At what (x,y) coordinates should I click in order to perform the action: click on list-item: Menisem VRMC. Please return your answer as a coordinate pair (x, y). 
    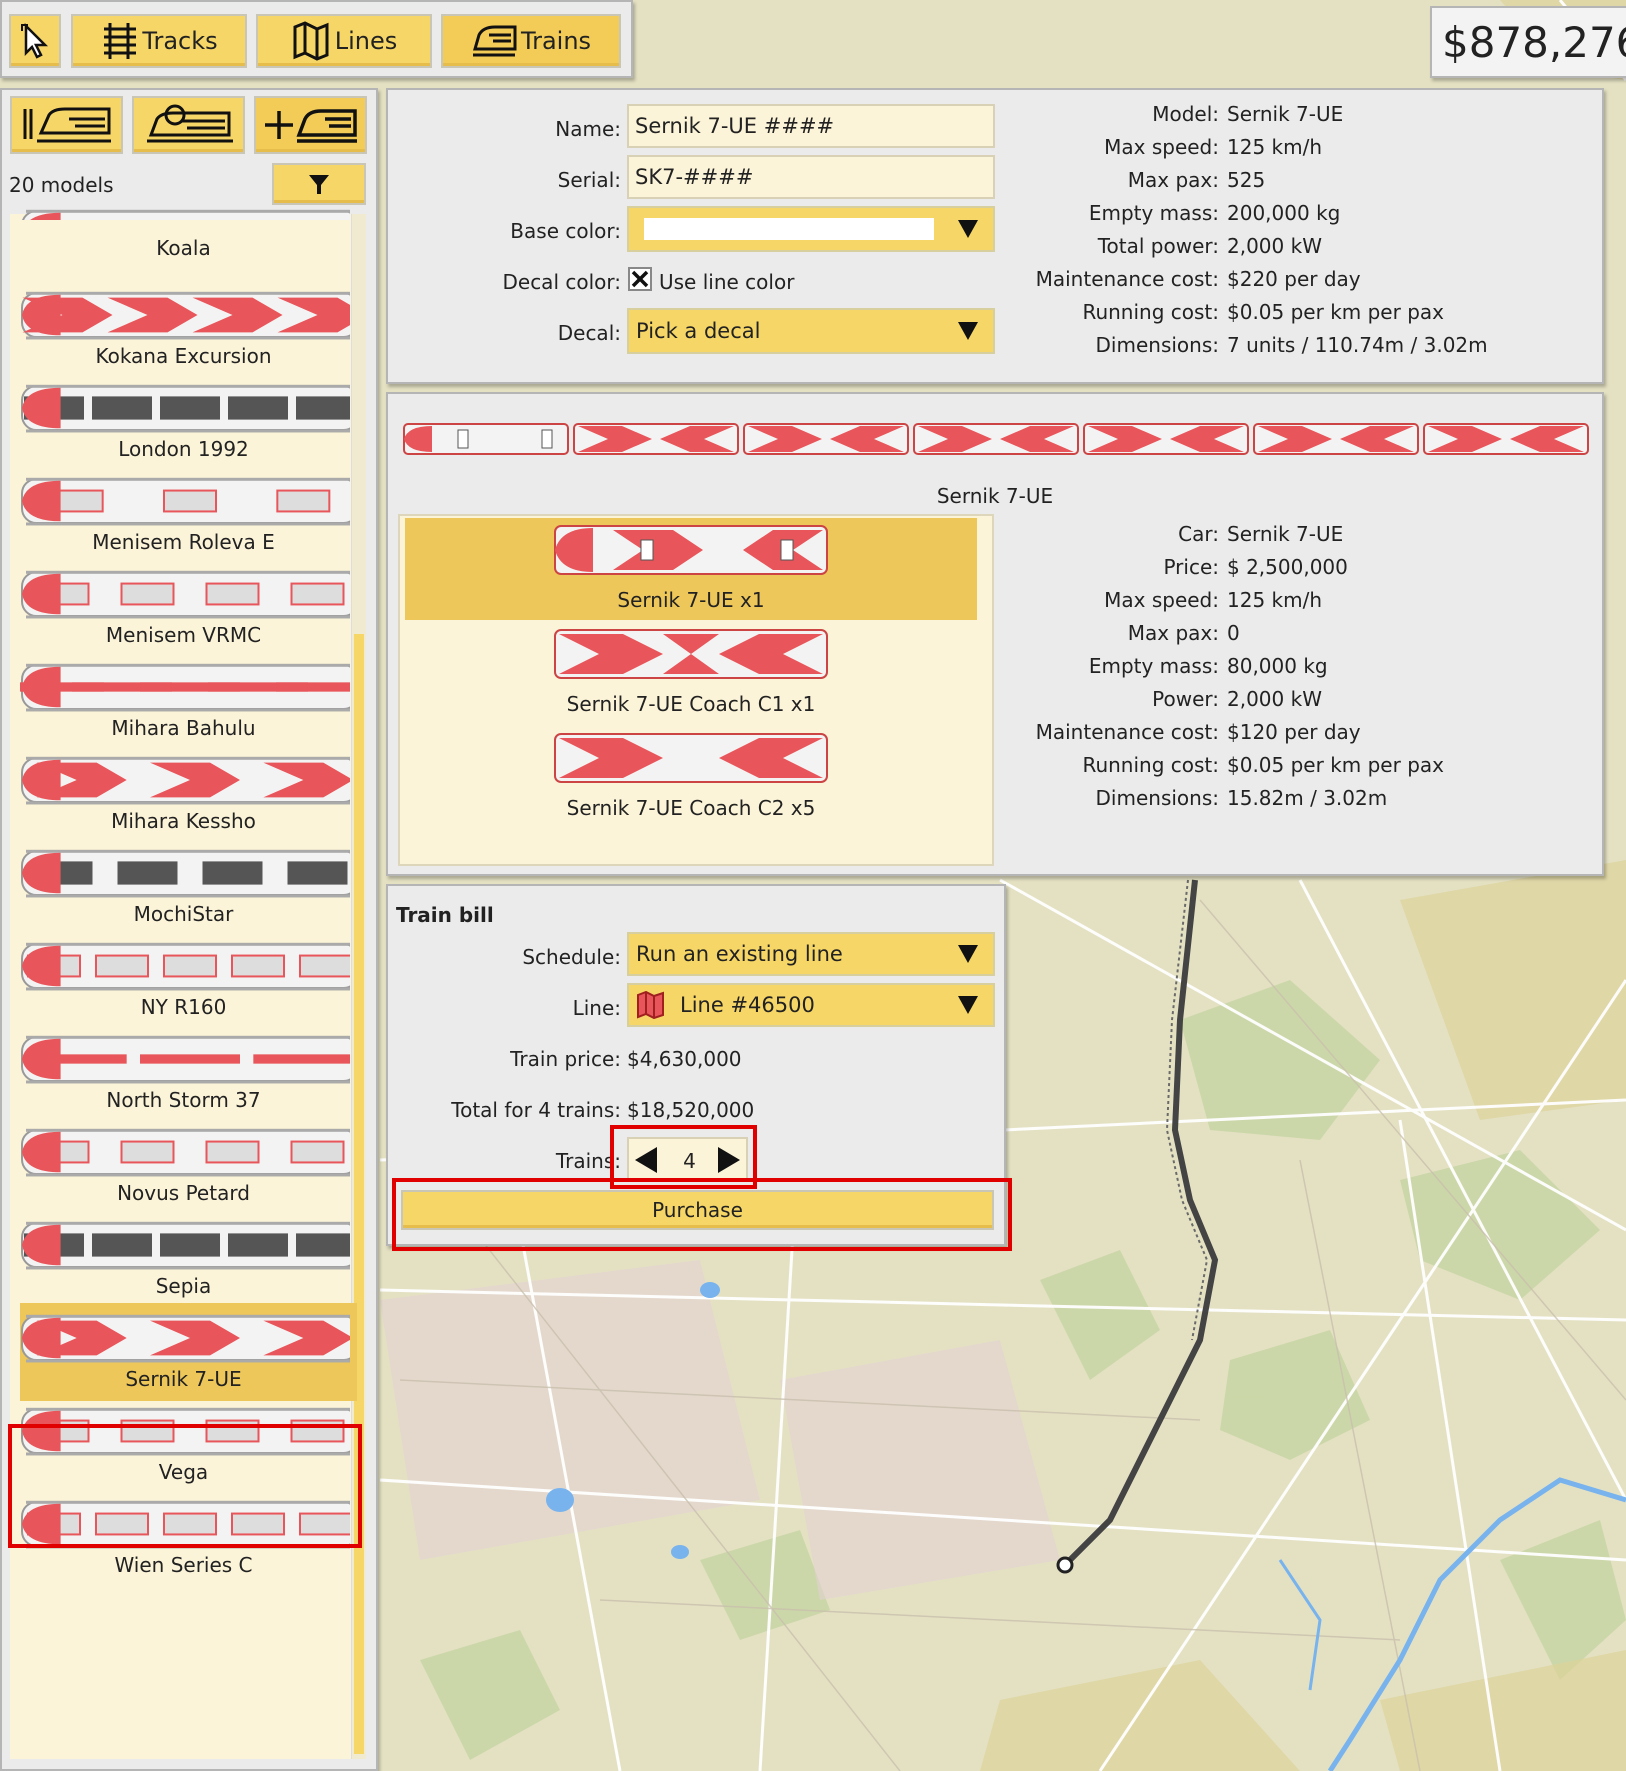
    Looking at the image, I should click on (188, 608).